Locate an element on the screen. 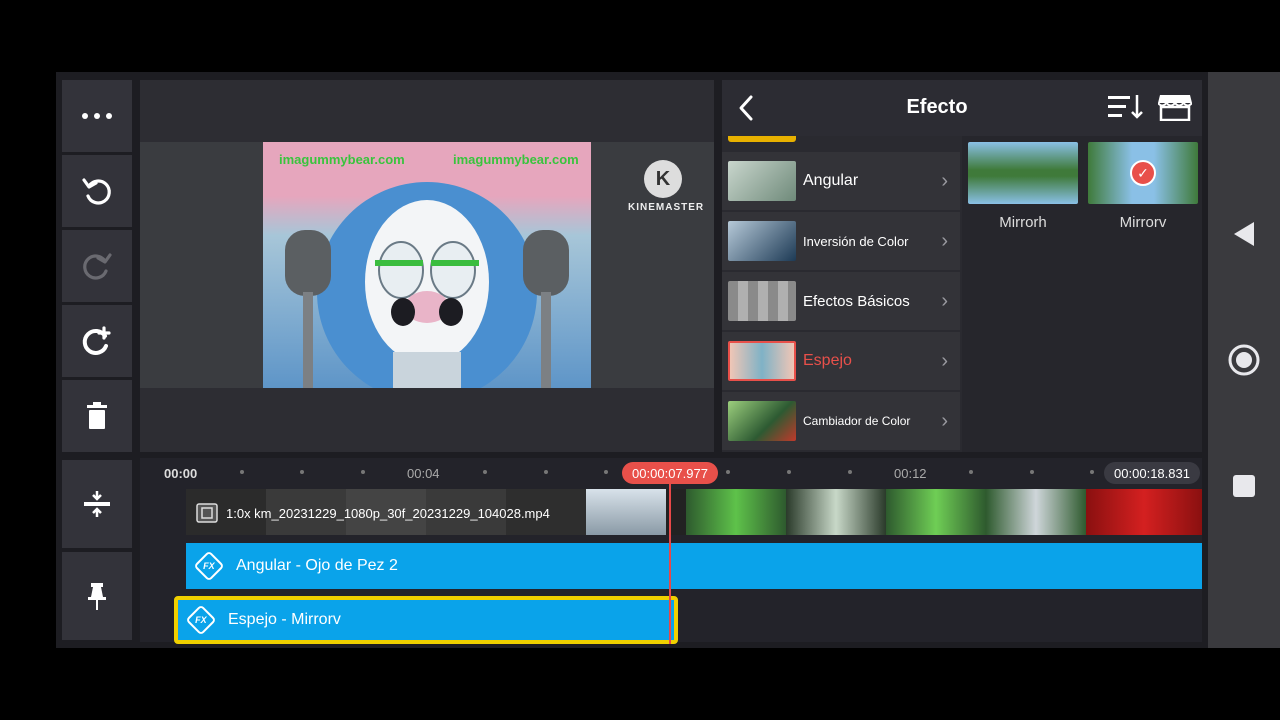 This screenshot has height=720, width=1280. category-label: Cambiador de Color is located at coordinates (857, 421).